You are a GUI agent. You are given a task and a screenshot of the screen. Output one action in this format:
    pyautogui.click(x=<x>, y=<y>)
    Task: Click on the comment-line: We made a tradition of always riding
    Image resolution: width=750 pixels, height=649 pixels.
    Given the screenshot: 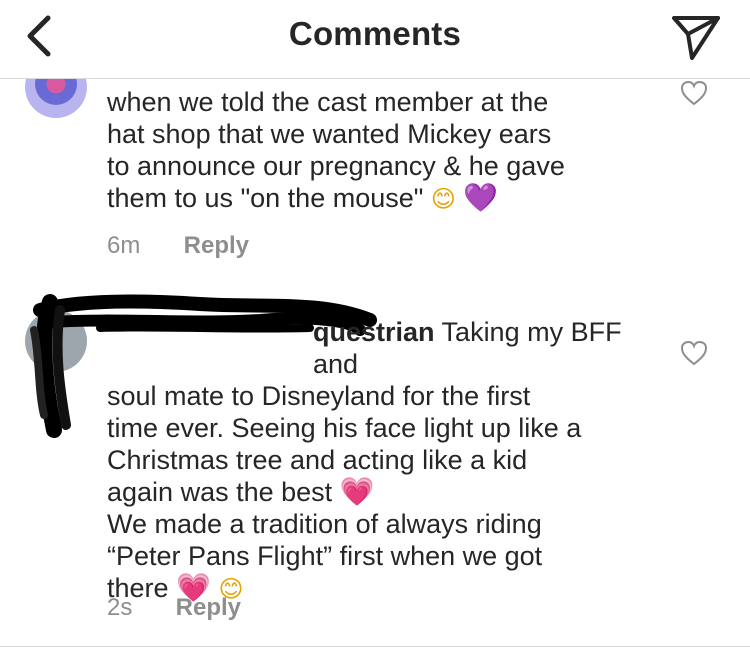 What is the action you would take?
    pyautogui.click(x=324, y=524)
    